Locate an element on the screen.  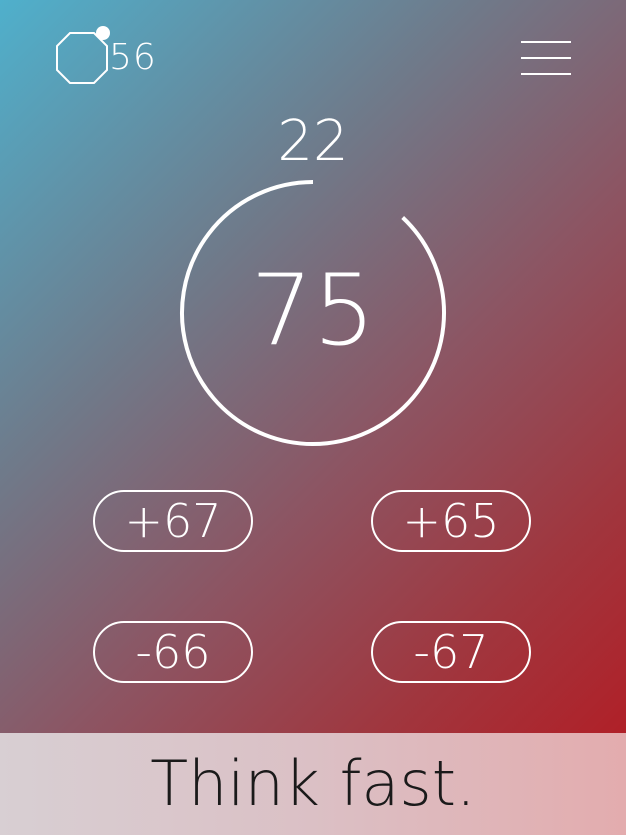
hamburger-menu-icon is located at coordinates (546, 42).